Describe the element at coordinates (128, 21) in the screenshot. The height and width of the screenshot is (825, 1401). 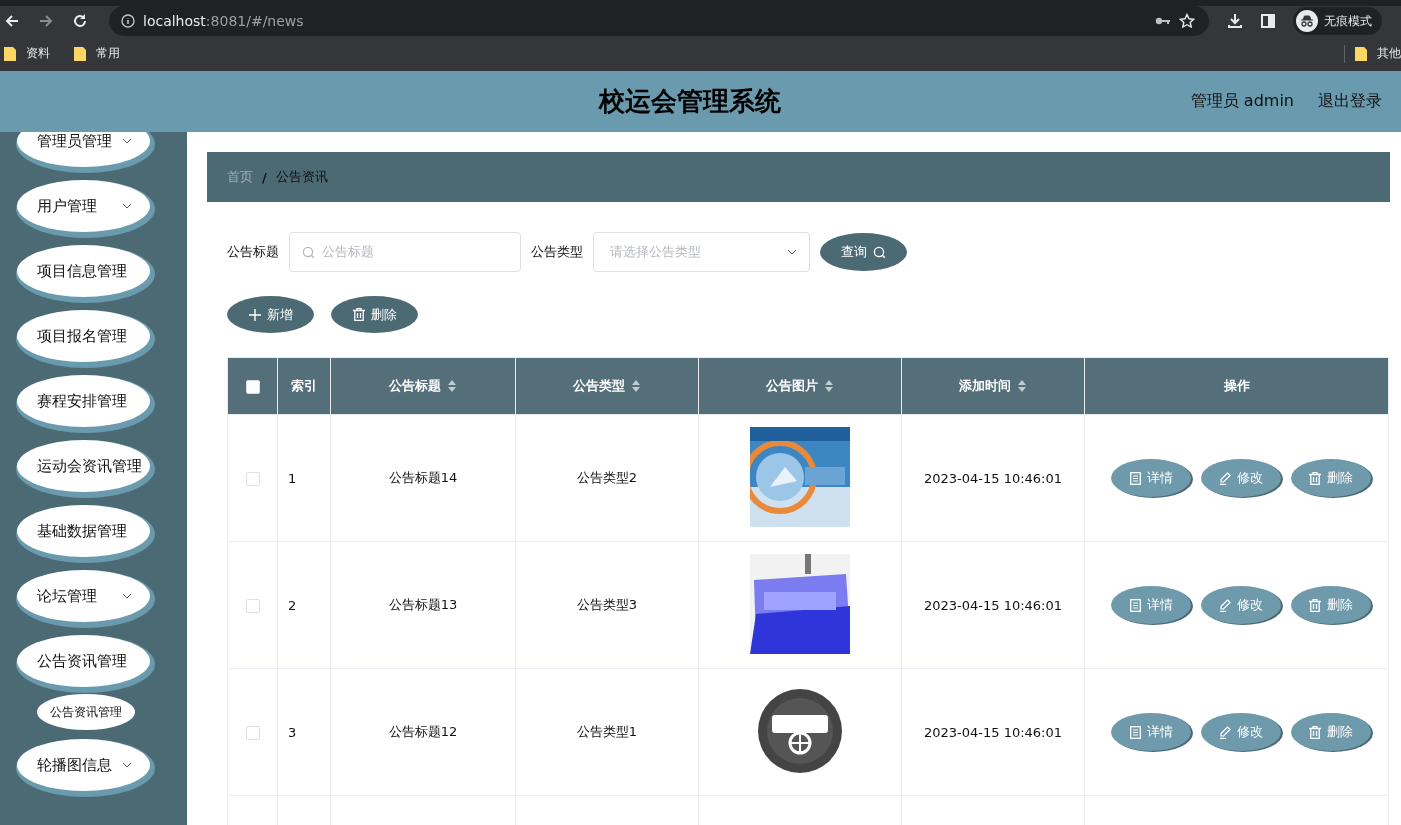
I see `info-icon` at that location.